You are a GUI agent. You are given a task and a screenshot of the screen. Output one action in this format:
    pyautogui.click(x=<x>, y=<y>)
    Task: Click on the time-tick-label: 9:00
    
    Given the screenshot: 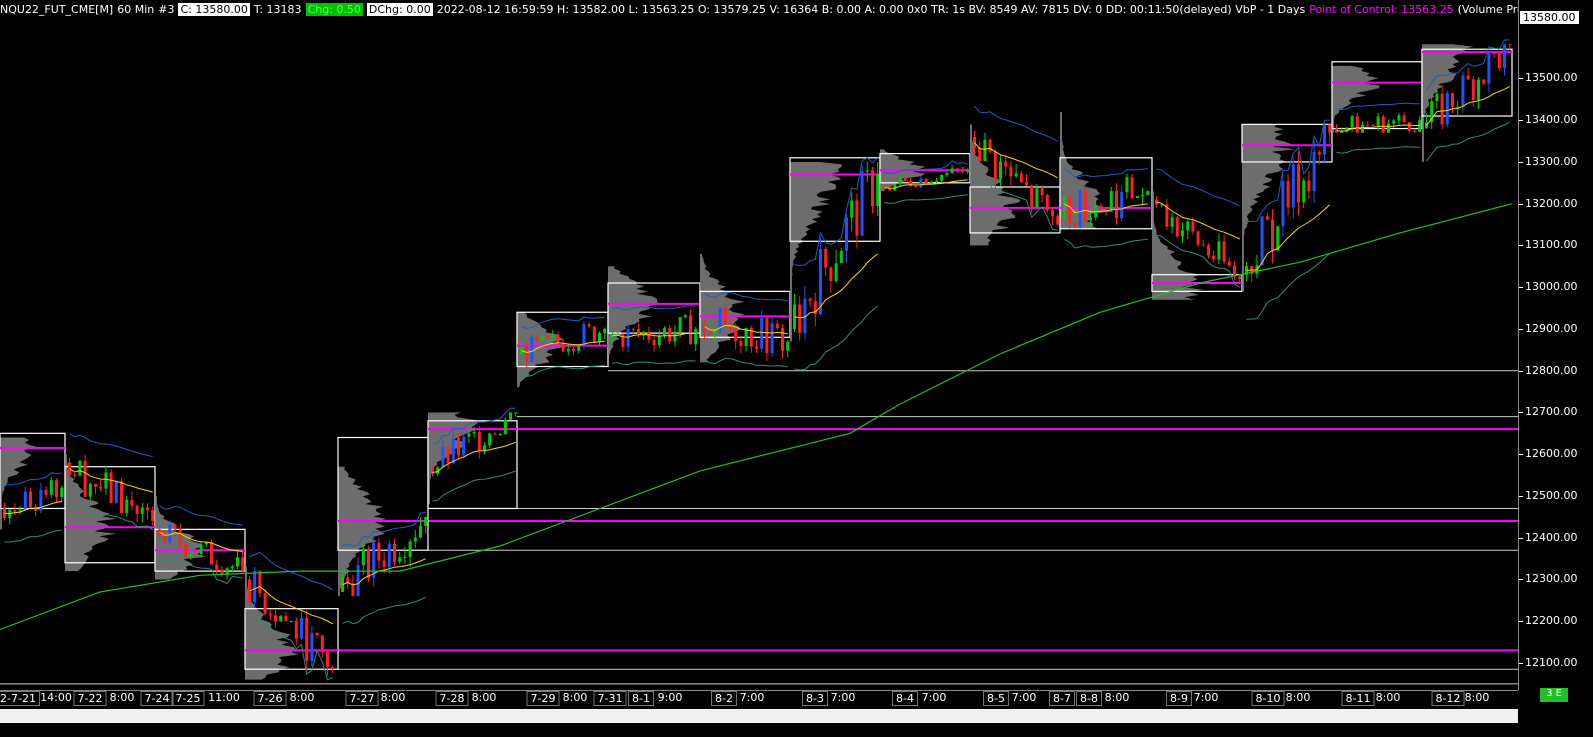 What is the action you would take?
    pyautogui.click(x=670, y=697)
    